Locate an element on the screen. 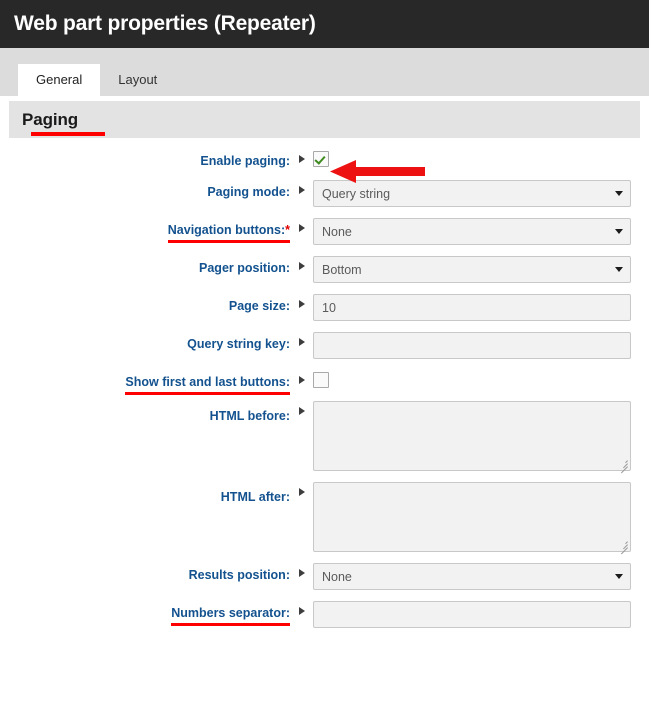 This screenshot has width=649, height=710. field-control-cell: Query string is located at coordinates (481, 193).